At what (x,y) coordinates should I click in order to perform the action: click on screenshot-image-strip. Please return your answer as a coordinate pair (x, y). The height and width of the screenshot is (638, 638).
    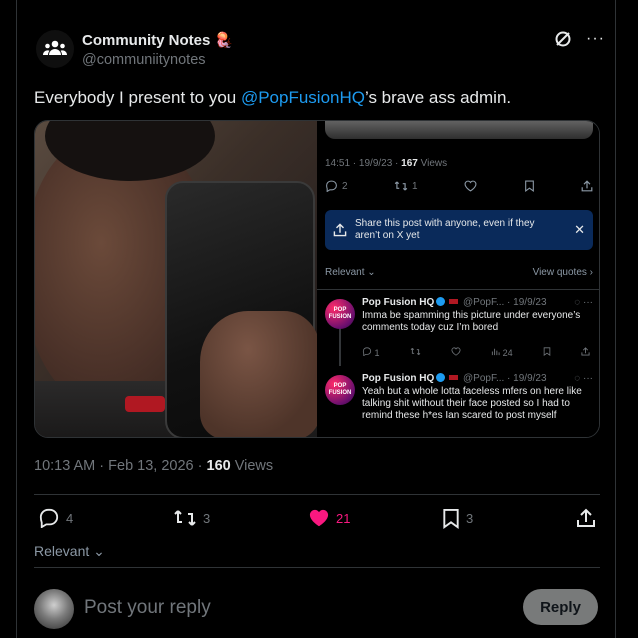
    Looking at the image, I should click on (459, 130).